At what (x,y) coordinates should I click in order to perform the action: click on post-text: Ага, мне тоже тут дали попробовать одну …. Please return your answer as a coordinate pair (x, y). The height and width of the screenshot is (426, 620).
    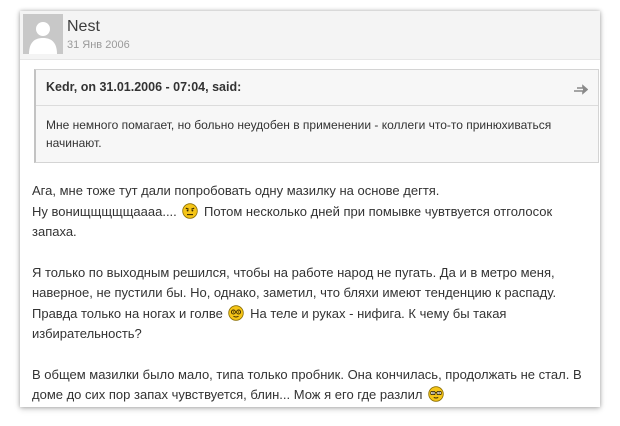
    Looking at the image, I should click on (236, 190).